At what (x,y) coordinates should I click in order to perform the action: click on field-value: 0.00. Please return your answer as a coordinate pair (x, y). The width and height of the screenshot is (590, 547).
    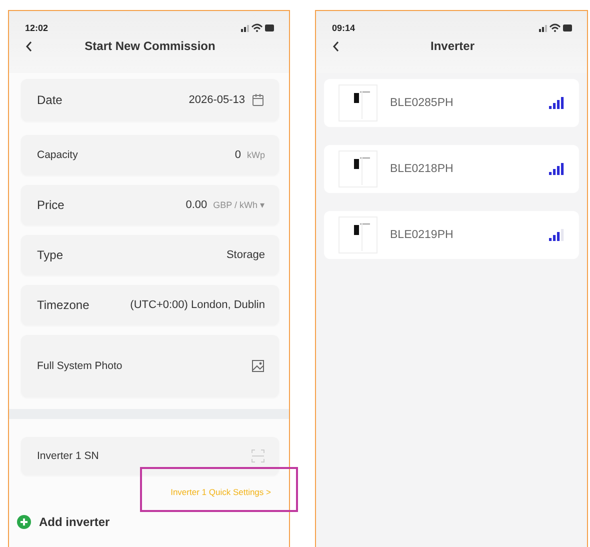
    Looking at the image, I should click on (197, 205).